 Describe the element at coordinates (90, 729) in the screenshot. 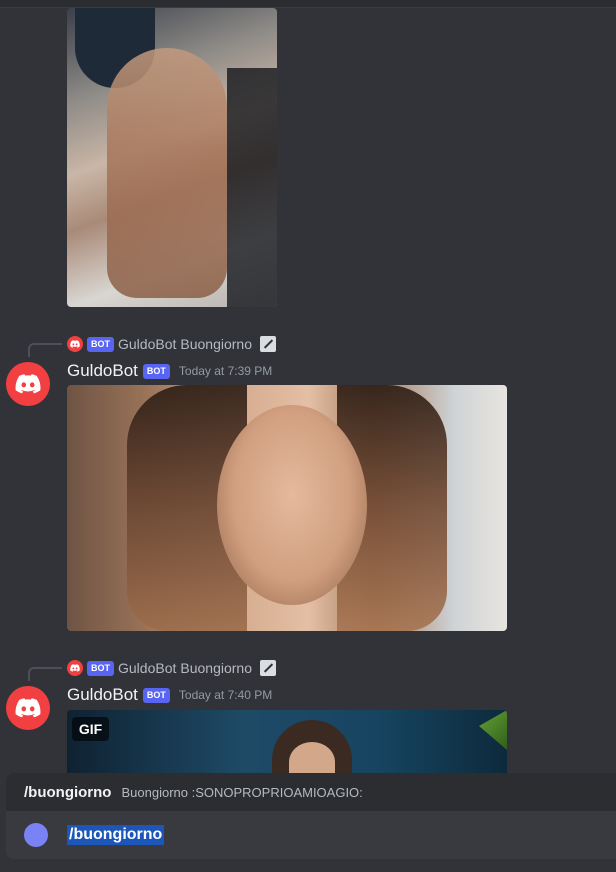

I see `gif-badge: GIF` at that location.